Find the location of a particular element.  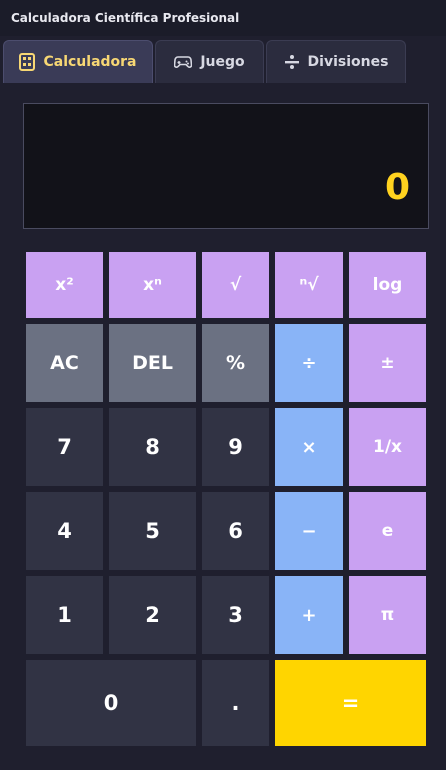

digit-3-button: 3 is located at coordinates (235, 615).